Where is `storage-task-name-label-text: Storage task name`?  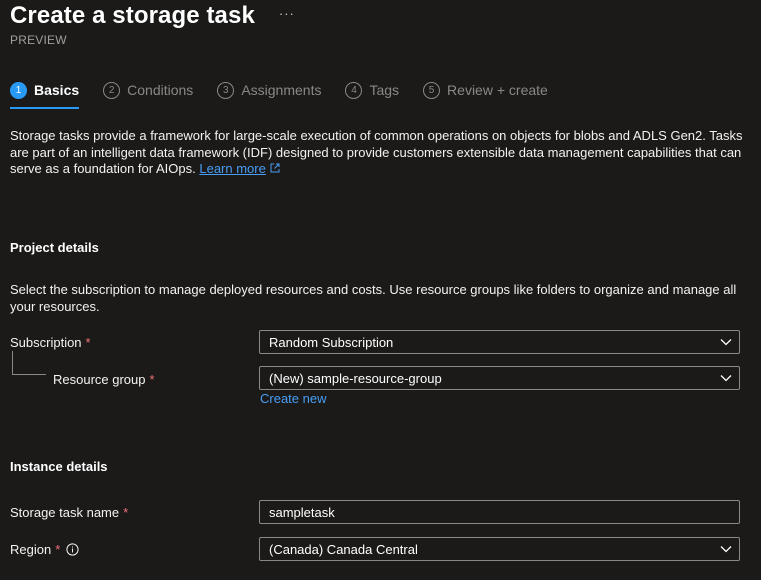
storage-task-name-label-text: Storage task name is located at coordinates (65, 512).